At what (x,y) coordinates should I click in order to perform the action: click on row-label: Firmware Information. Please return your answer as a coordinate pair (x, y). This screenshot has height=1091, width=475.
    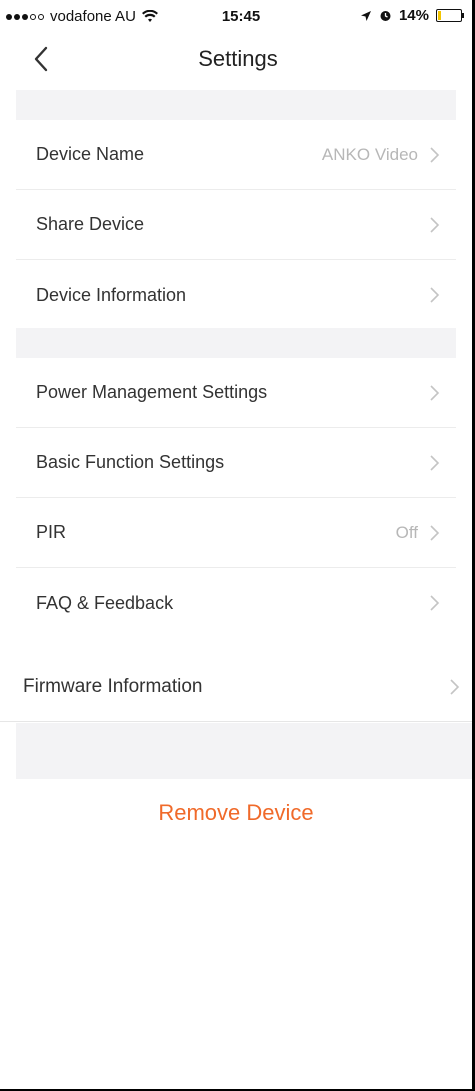
    Looking at the image, I should click on (113, 686).